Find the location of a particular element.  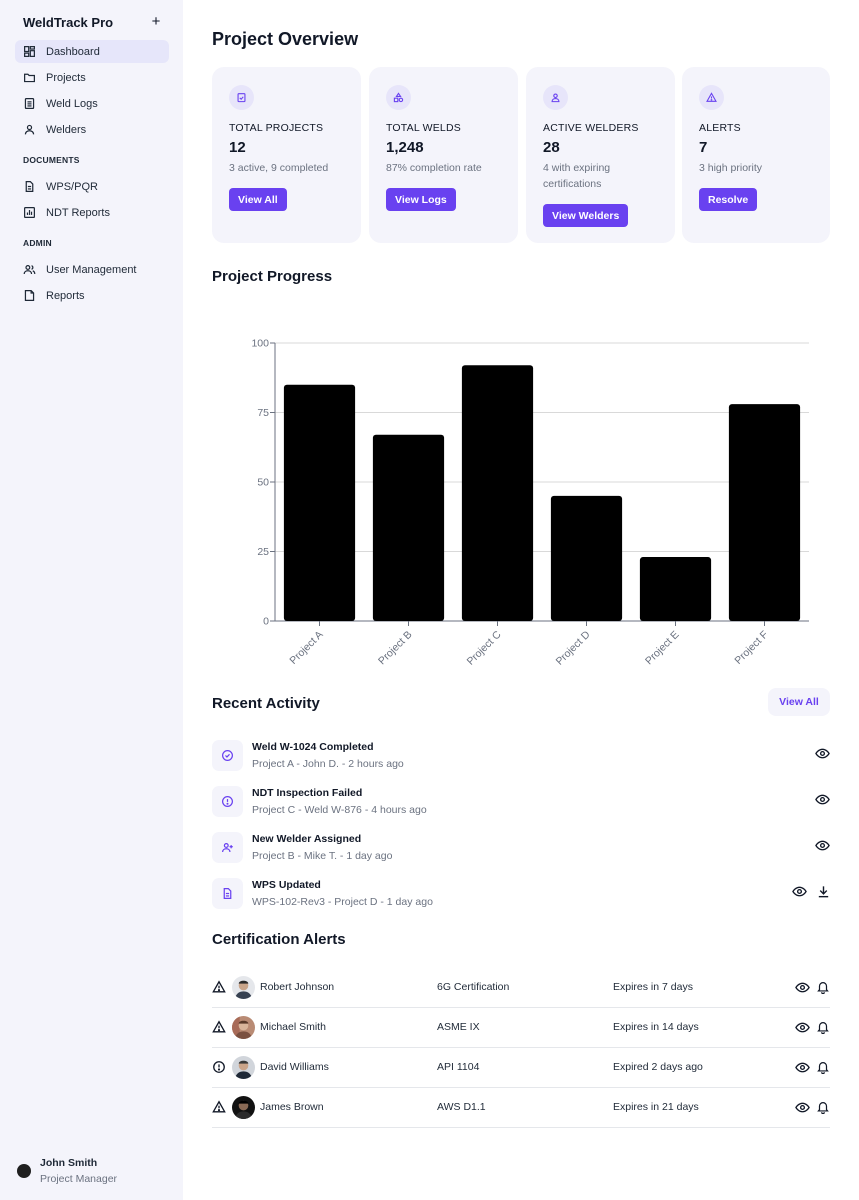

bar-project-d is located at coordinates (586, 558).